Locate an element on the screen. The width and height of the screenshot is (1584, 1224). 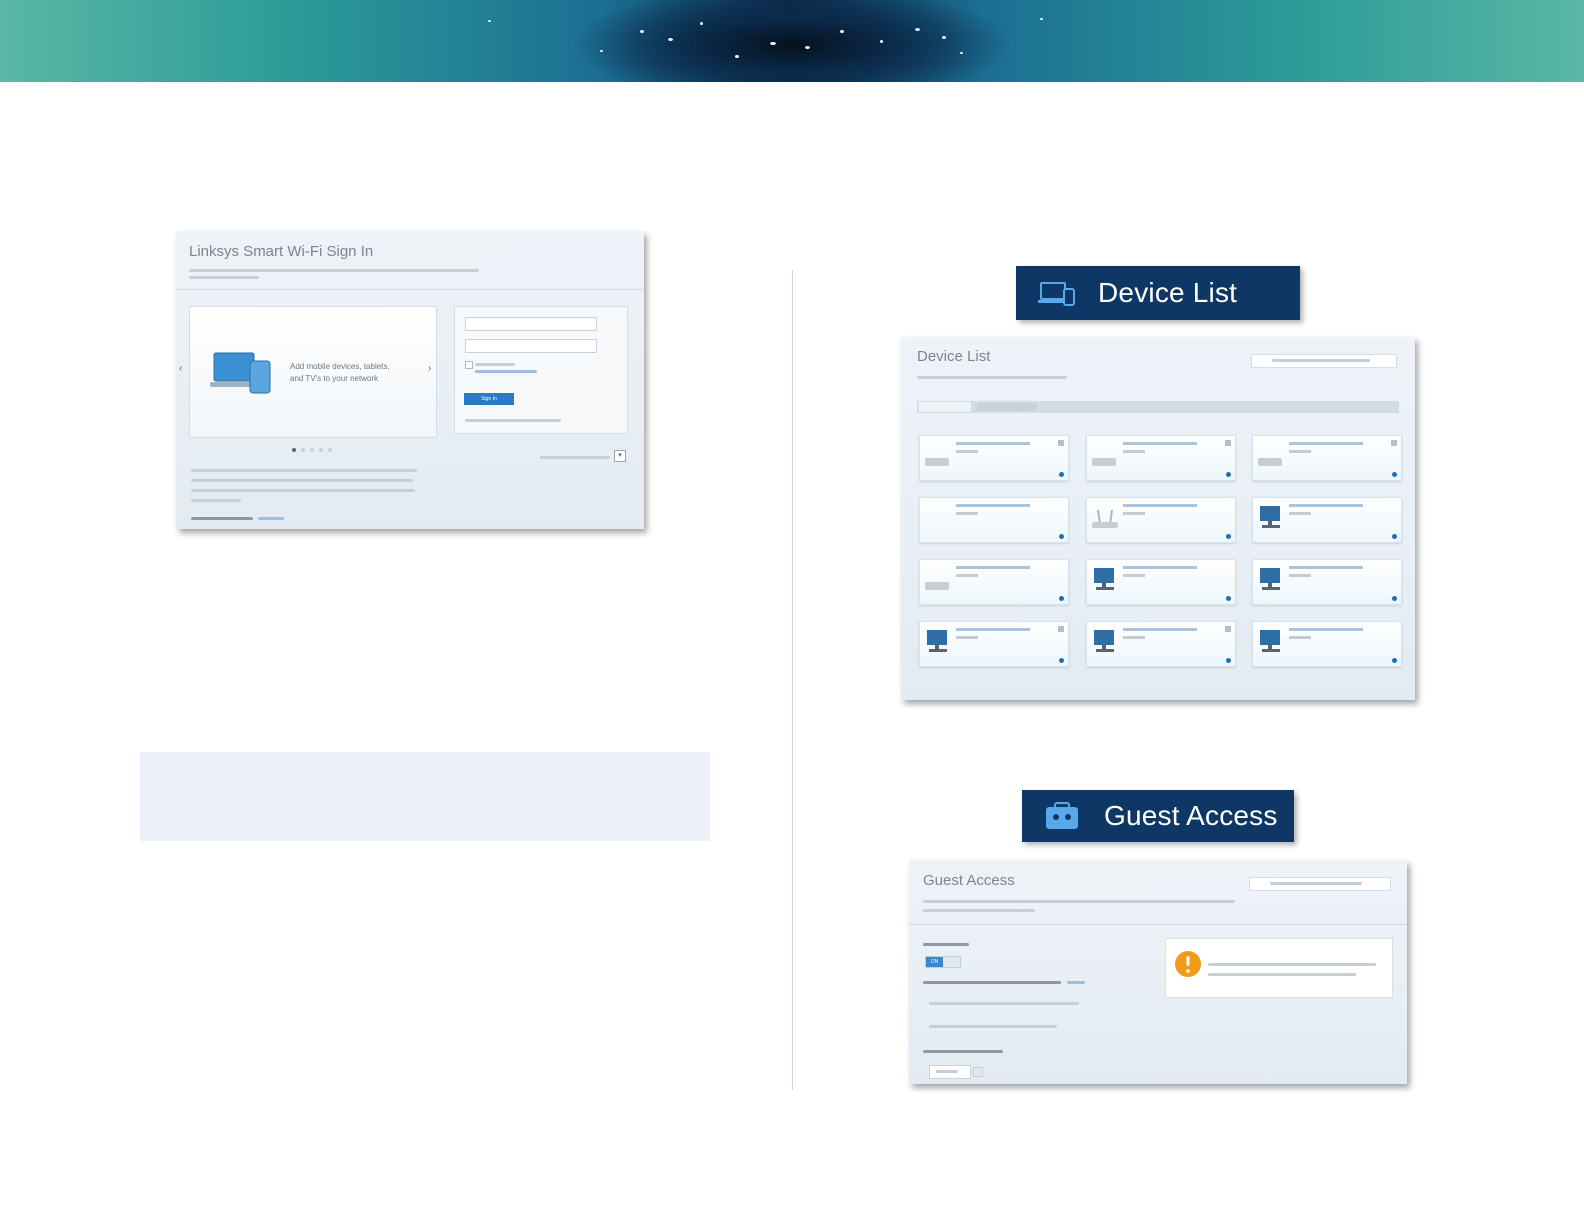
password-input is located at coordinates (531, 346).